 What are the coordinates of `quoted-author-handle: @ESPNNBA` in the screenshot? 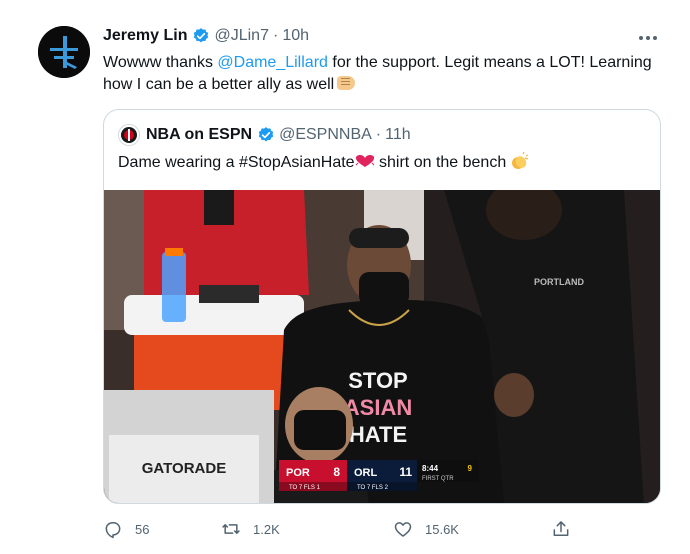 It's located at (325, 134).